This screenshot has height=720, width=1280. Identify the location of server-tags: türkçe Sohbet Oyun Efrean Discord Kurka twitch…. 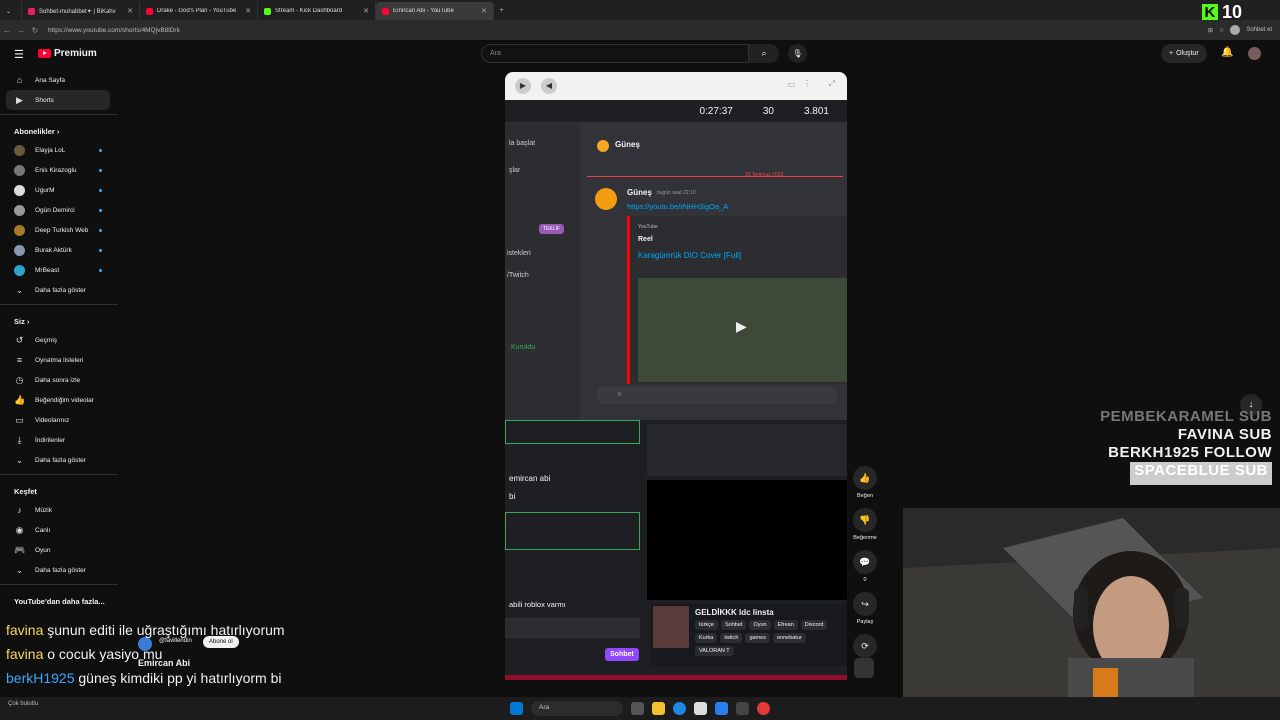
(770, 638).